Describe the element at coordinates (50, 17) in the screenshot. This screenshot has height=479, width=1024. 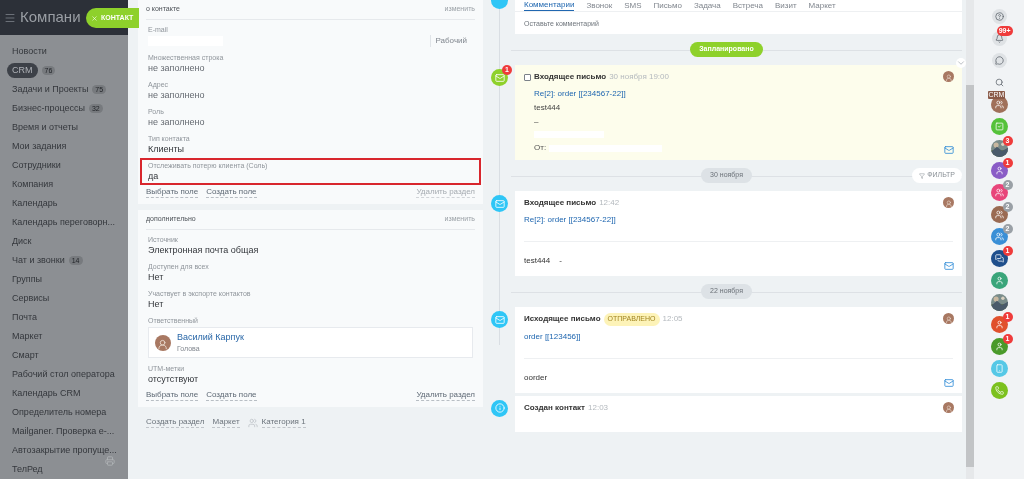
I see `portal-title: Компани` at that location.